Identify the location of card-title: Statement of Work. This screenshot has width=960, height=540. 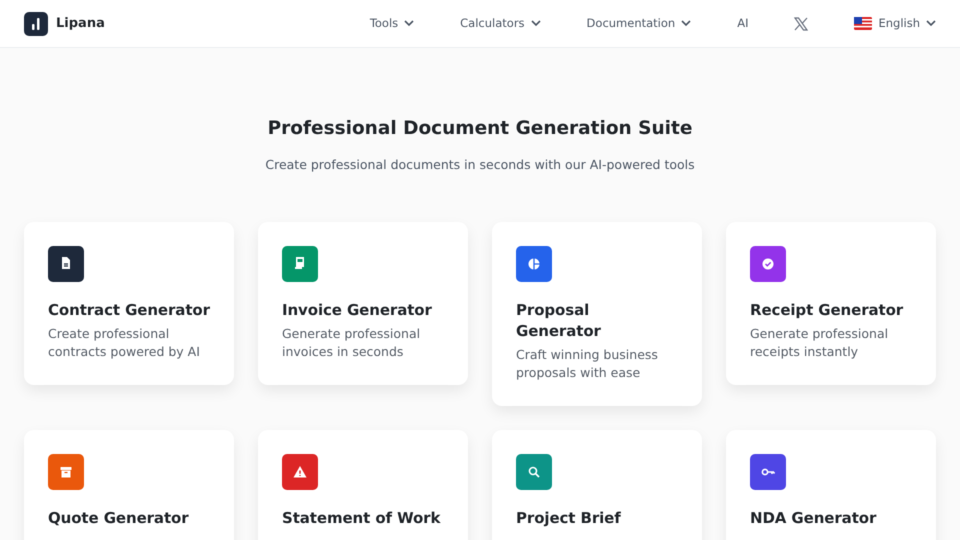
(362, 518).